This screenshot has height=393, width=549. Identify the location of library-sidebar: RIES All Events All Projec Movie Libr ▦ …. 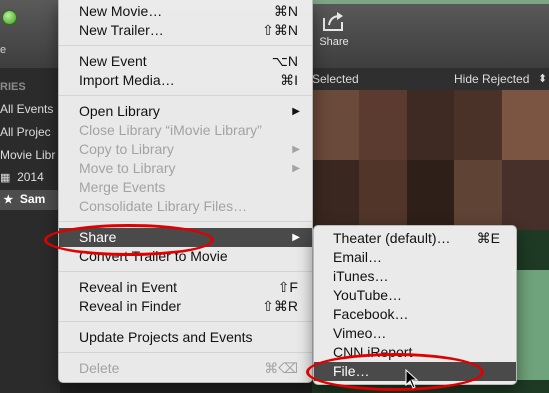
(30, 230).